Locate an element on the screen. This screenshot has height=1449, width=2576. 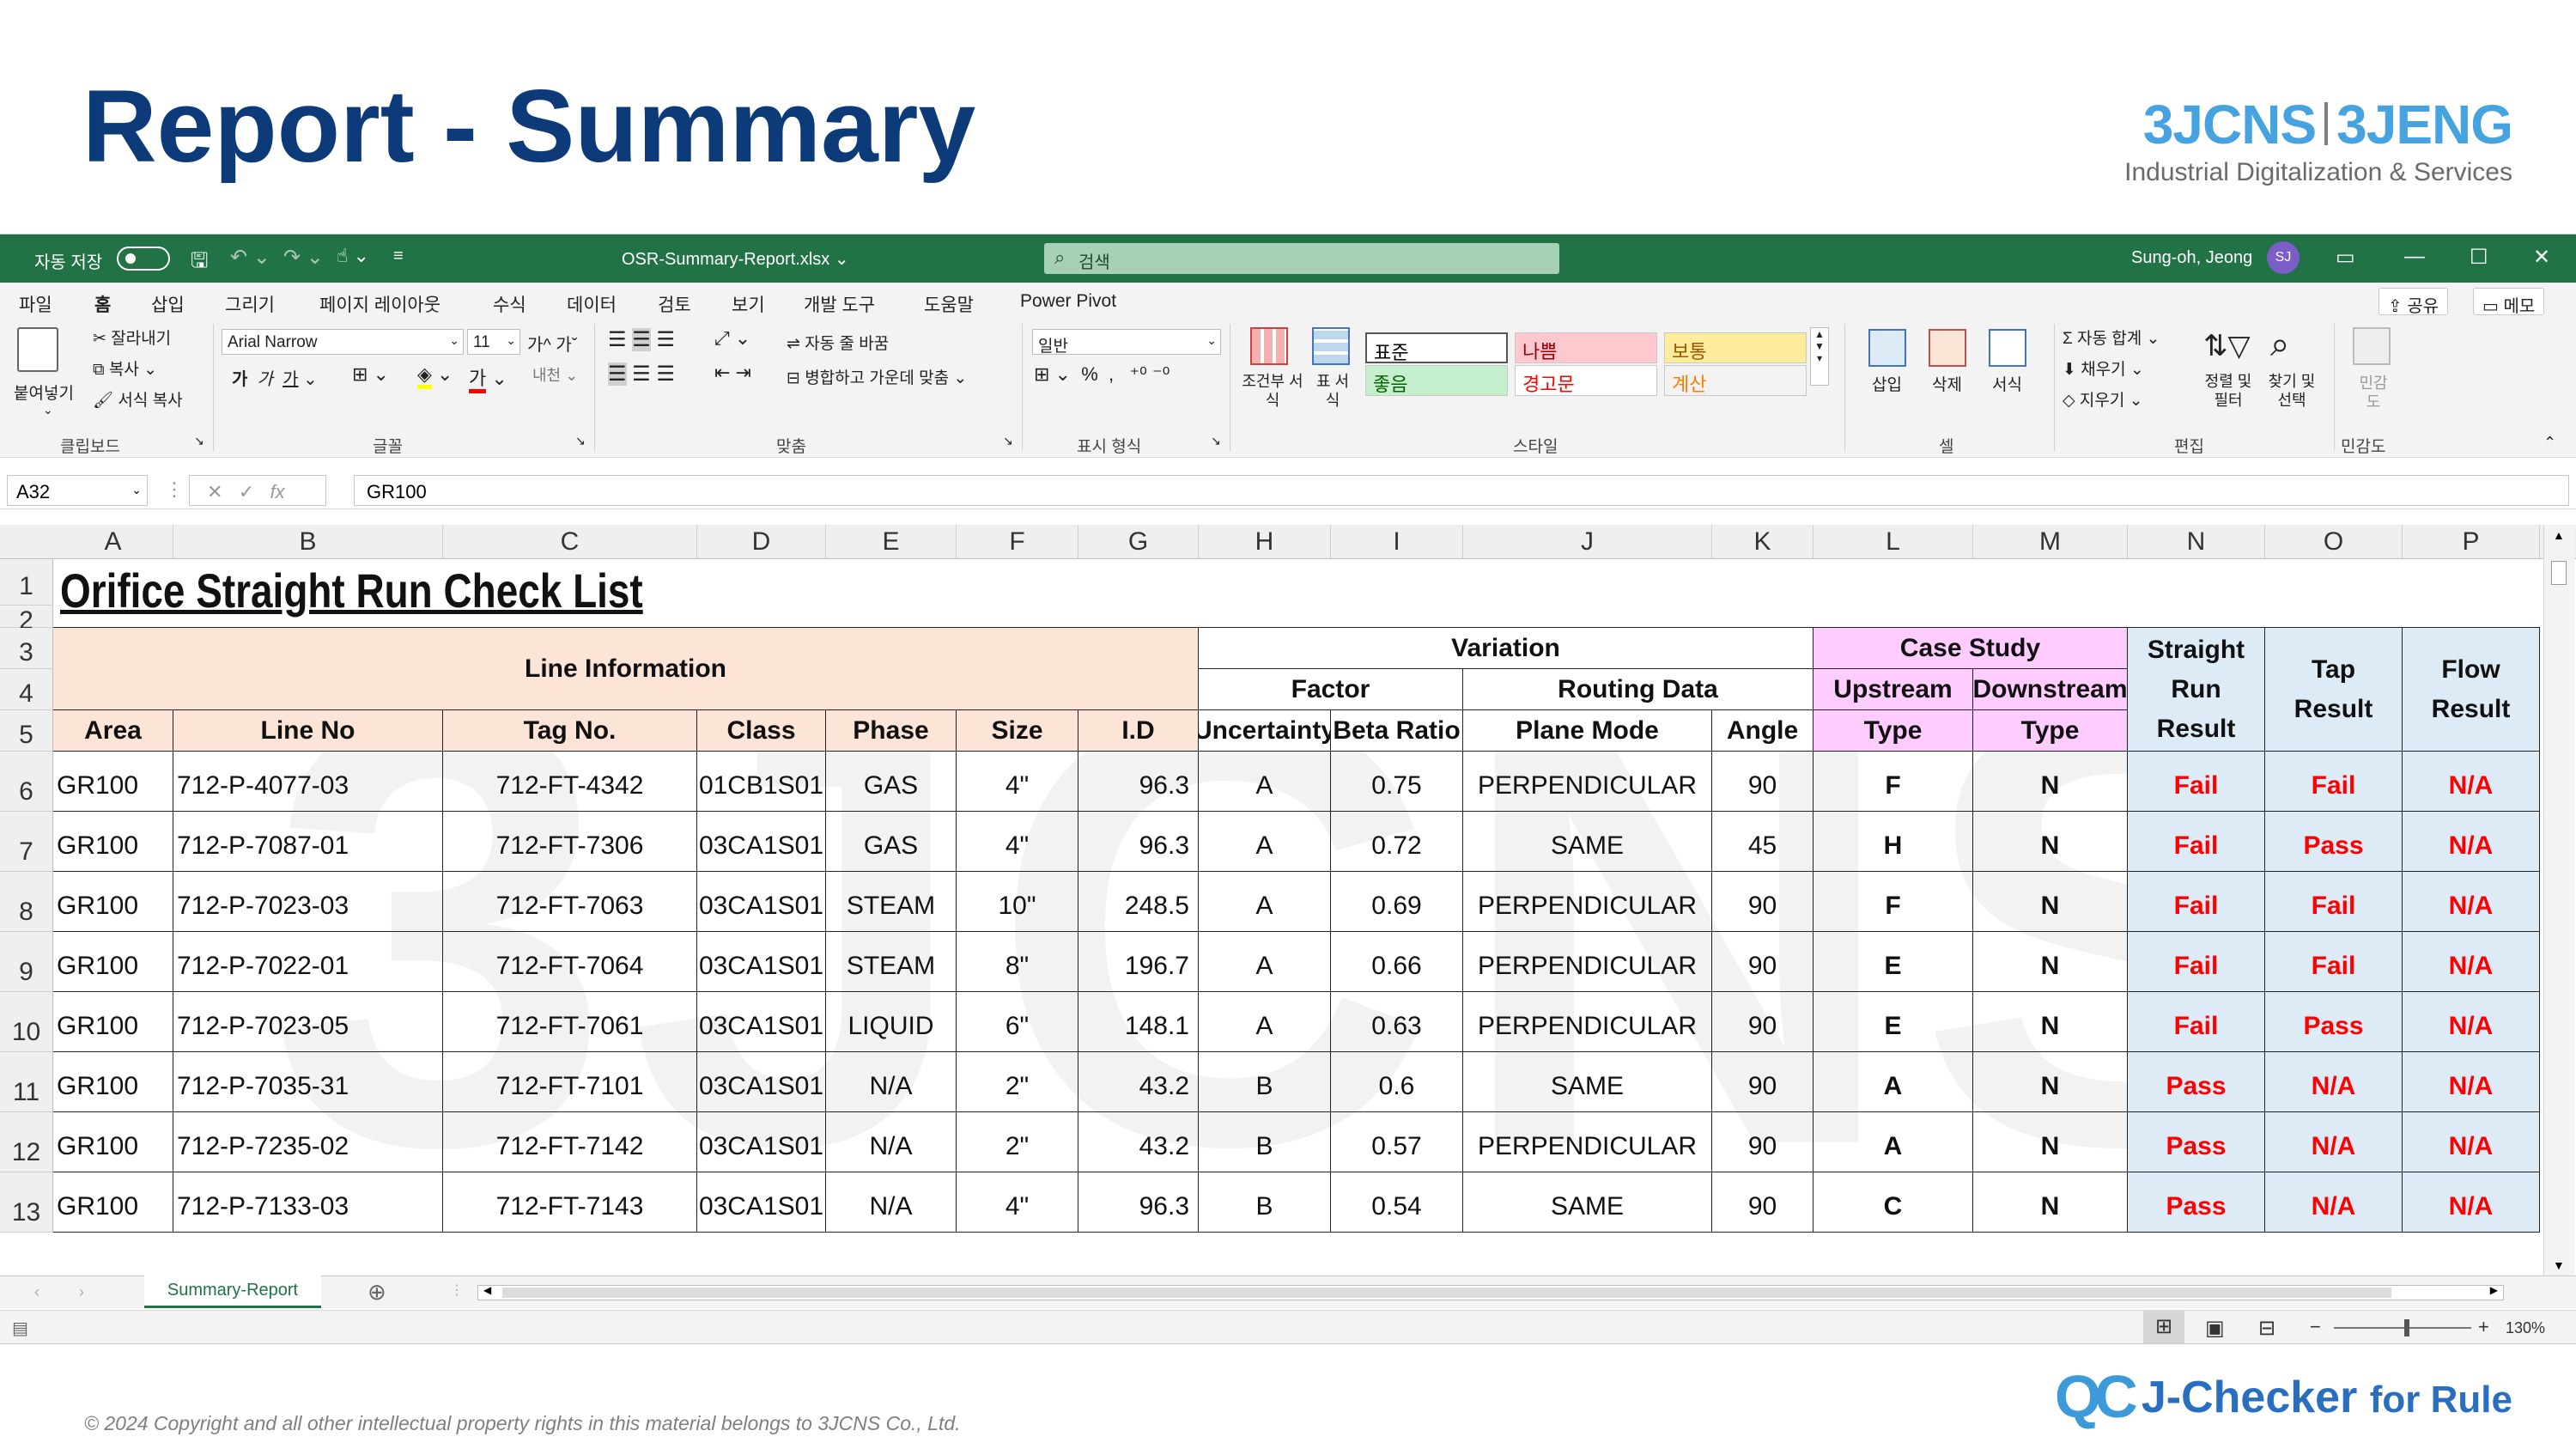
font-size-select: 11 ⌄ is located at coordinates (494, 342).